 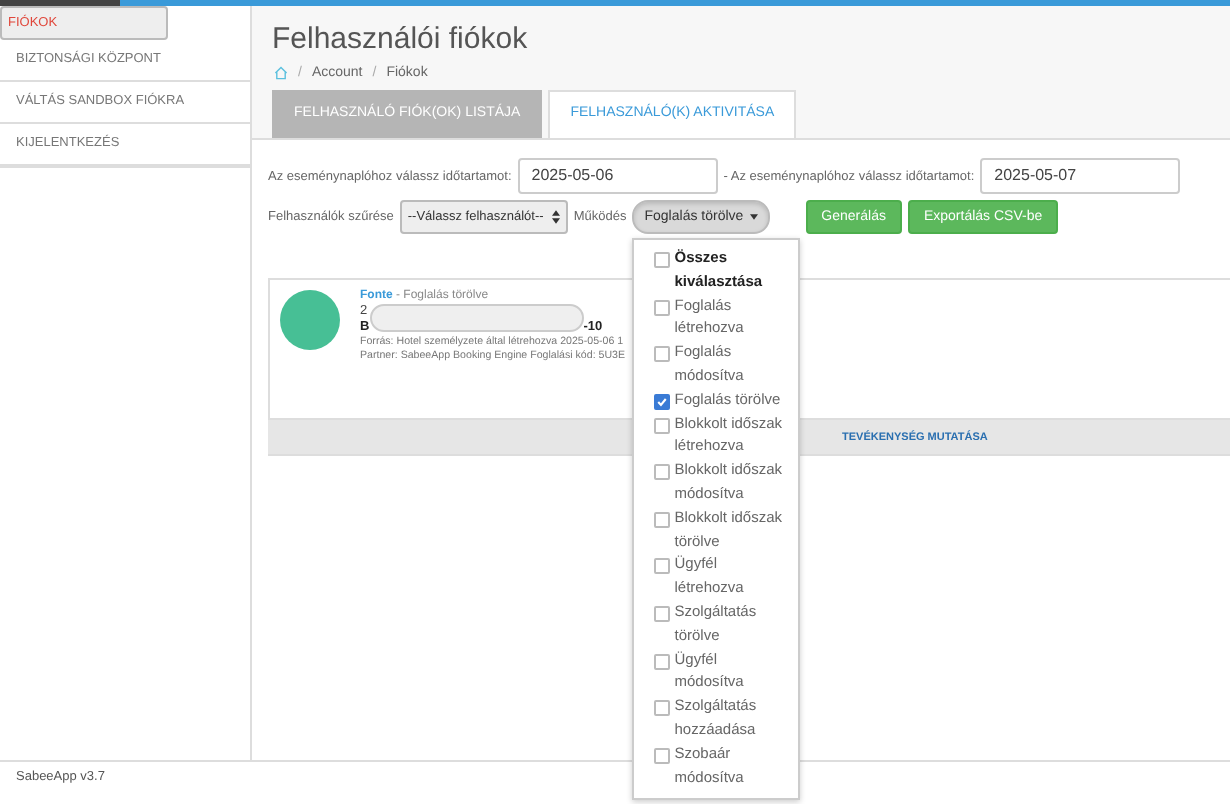 What do you see at coordinates (281, 73) in the screenshot?
I see `home-icon` at bounding box center [281, 73].